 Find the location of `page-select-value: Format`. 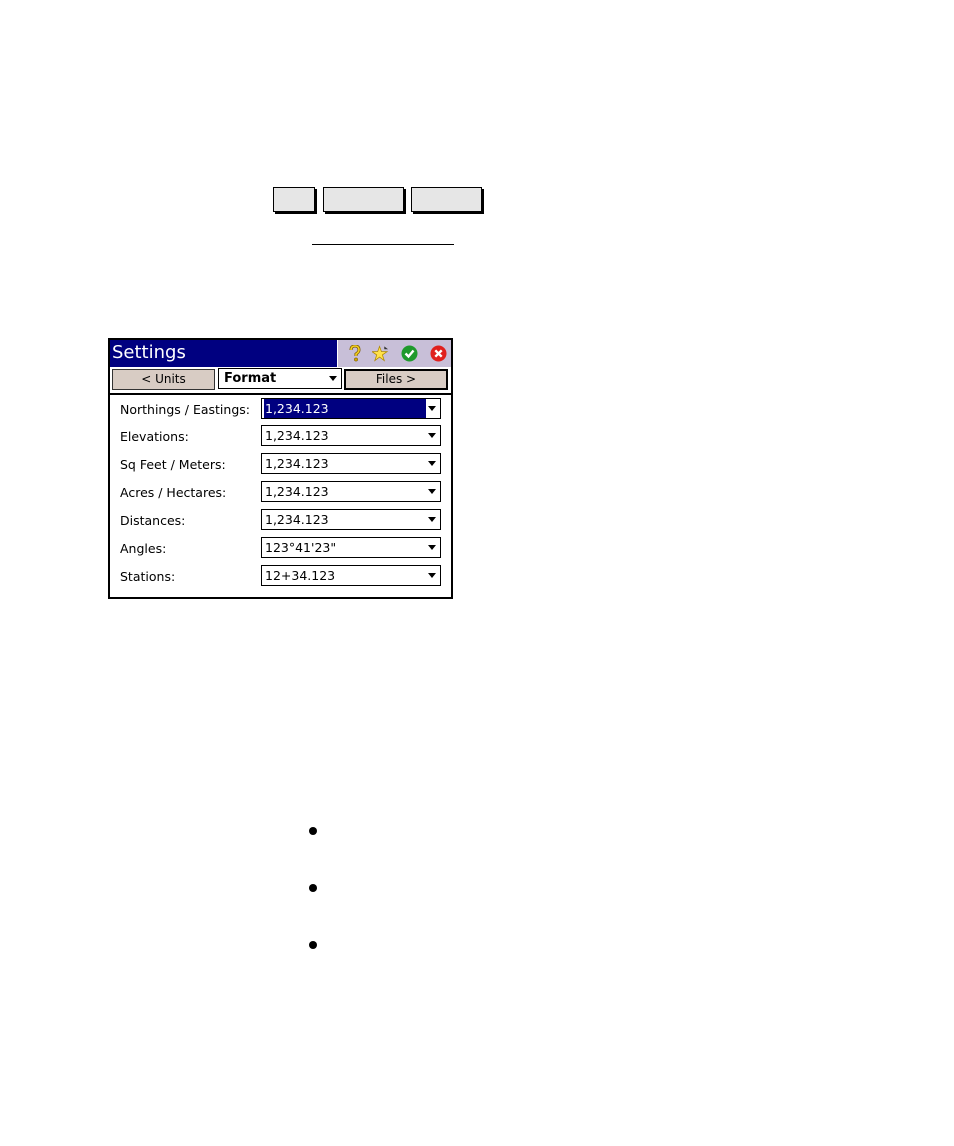

page-select-value: Format is located at coordinates (250, 378).